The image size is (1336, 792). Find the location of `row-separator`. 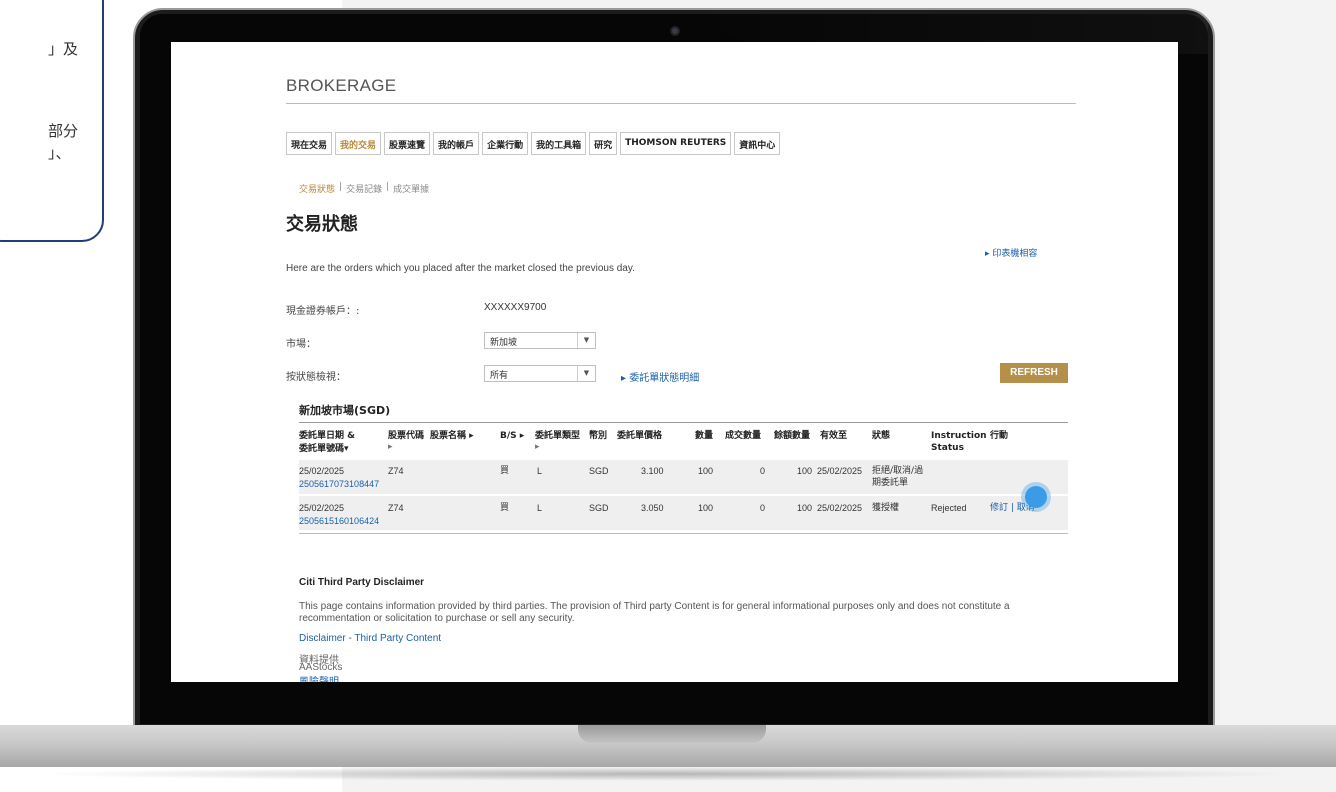

row-separator is located at coordinates (683, 494).